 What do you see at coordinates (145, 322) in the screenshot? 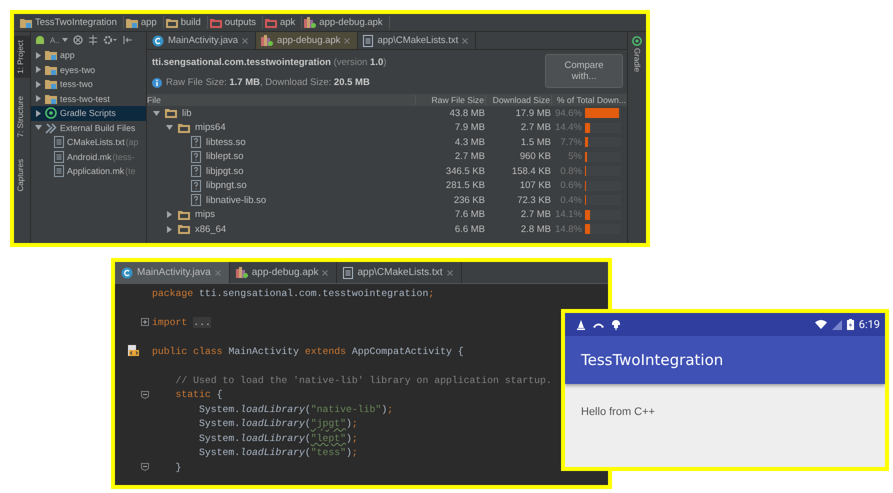
I see `fold-plus-icon` at bounding box center [145, 322].